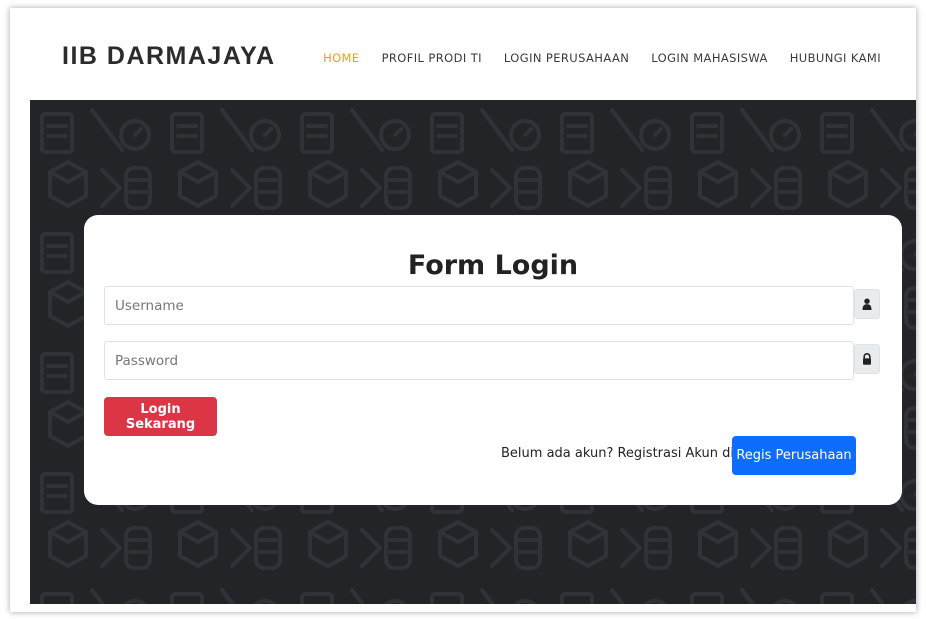 The height and width of the screenshot is (619, 926). I want to click on form-title: Form Login, so click(493, 265).